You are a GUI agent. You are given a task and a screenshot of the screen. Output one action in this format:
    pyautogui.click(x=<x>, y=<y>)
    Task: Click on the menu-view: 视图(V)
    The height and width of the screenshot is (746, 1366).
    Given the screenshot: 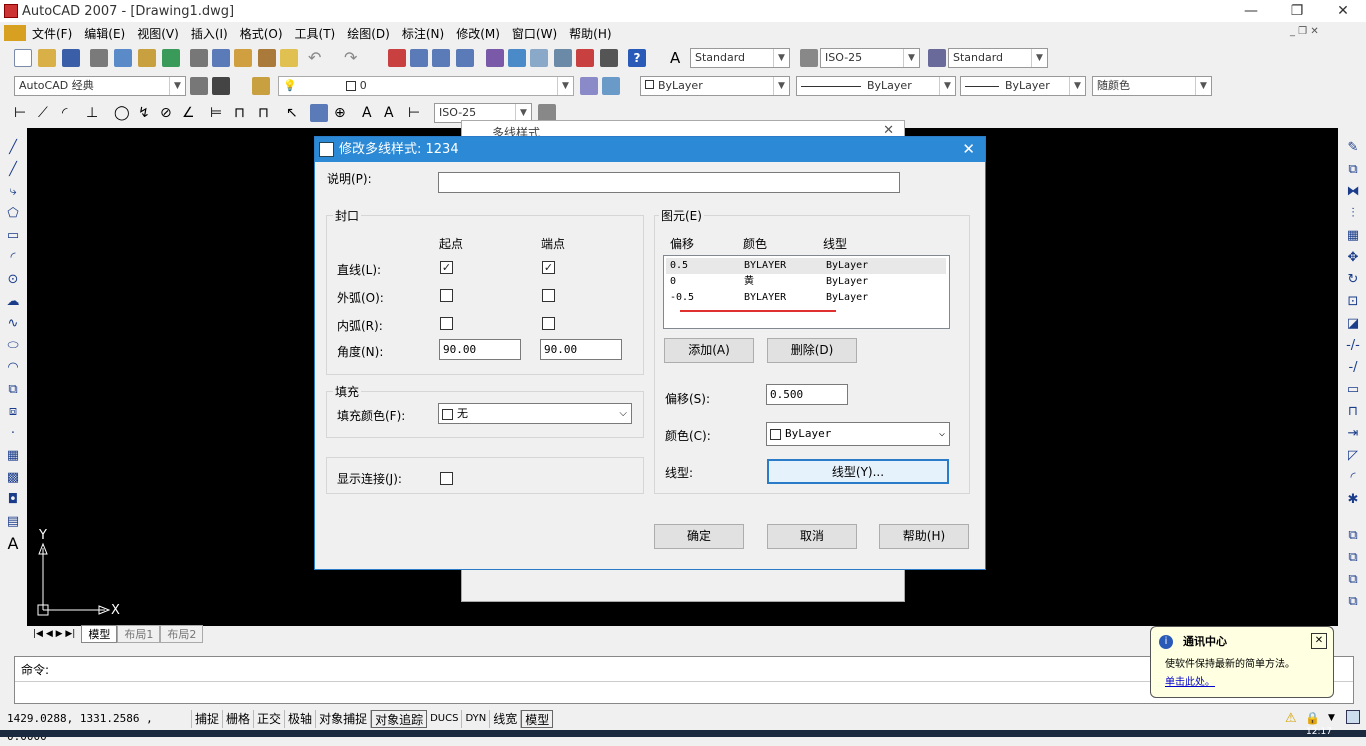 What is the action you would take?
    pyautogui.click(x=158, y=33)
    